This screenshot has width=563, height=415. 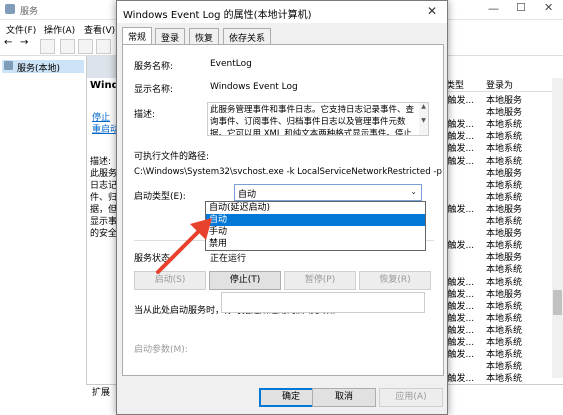 I want to click on desc-line: 日志记, so click(x=104, y=186).